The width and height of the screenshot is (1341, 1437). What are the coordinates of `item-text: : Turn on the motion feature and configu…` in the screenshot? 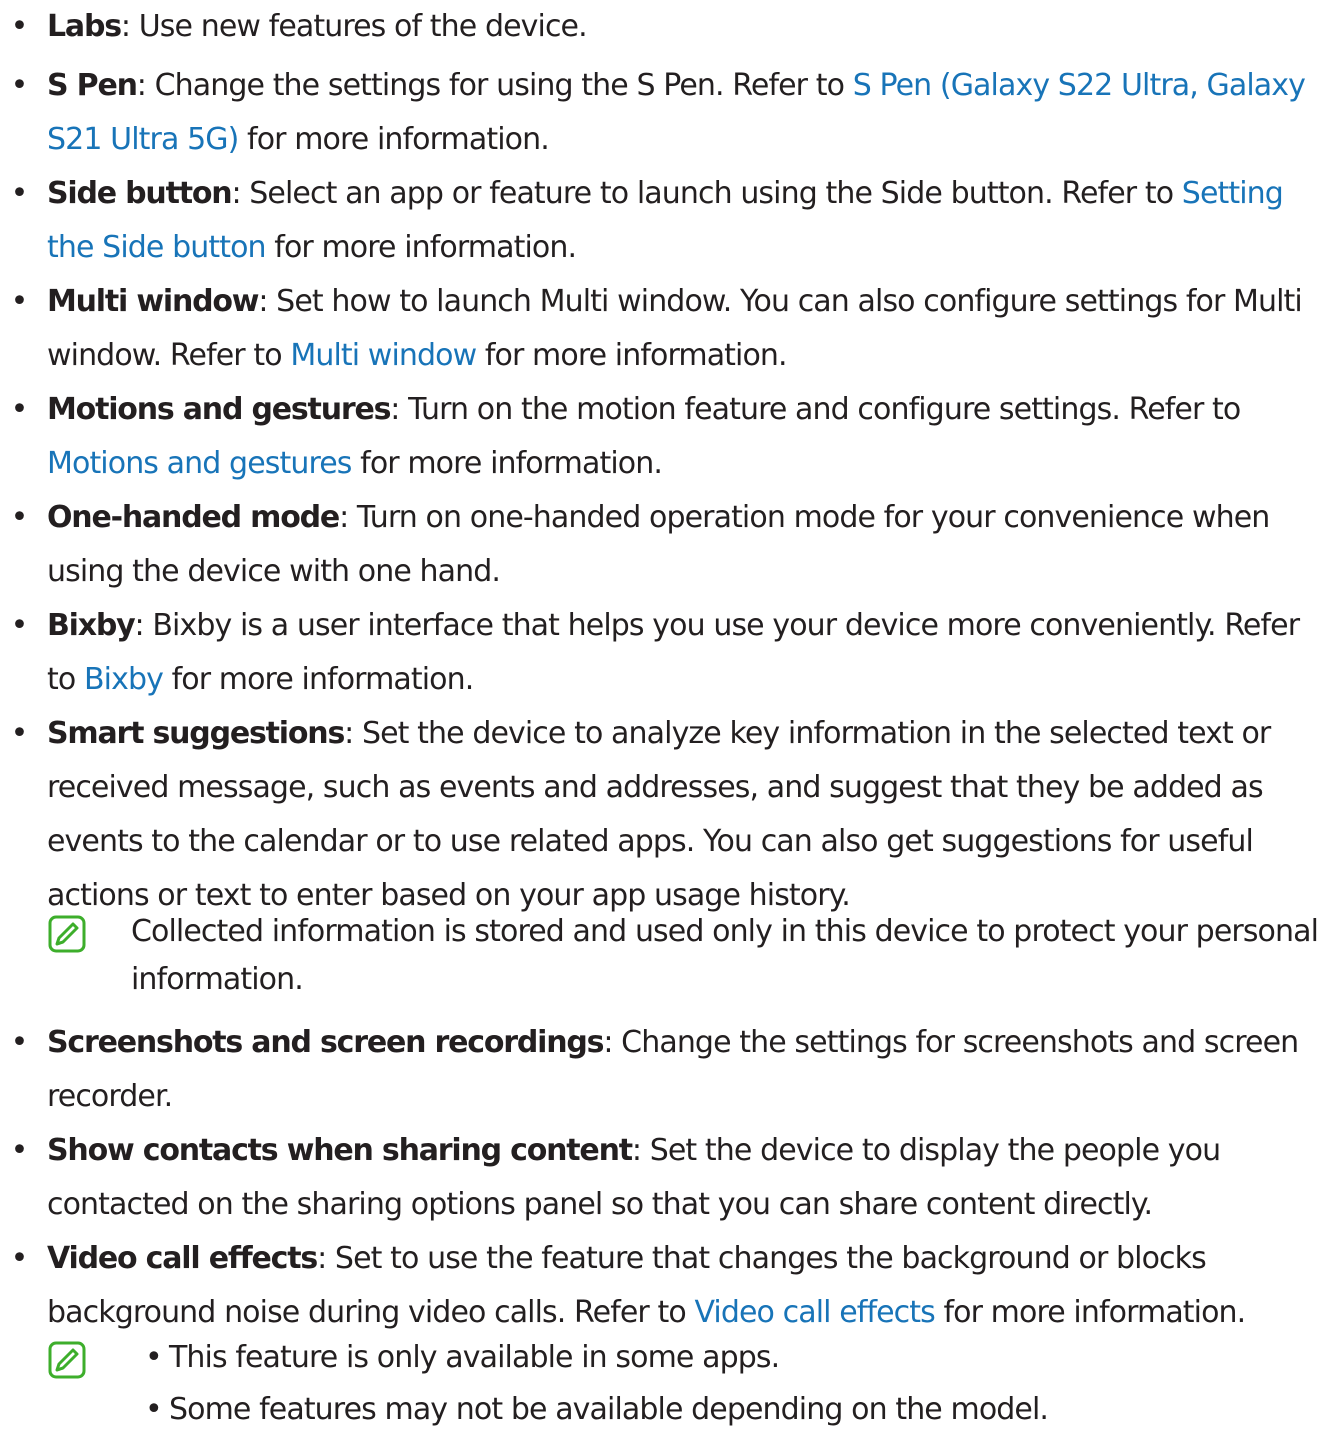 It's located at (815, 409).